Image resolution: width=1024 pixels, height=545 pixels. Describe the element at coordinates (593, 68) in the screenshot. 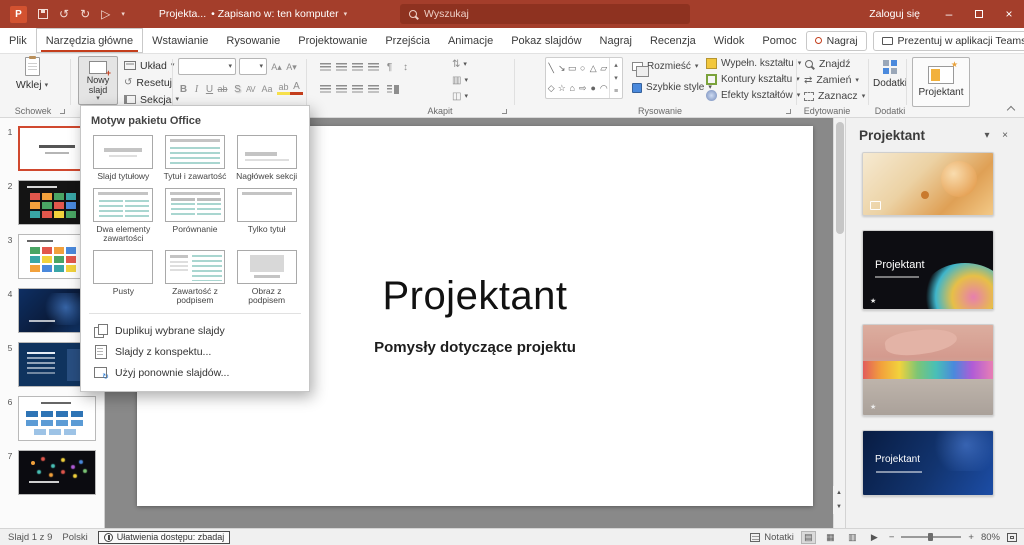

I see `shape-triangle-icon: △` at that location.